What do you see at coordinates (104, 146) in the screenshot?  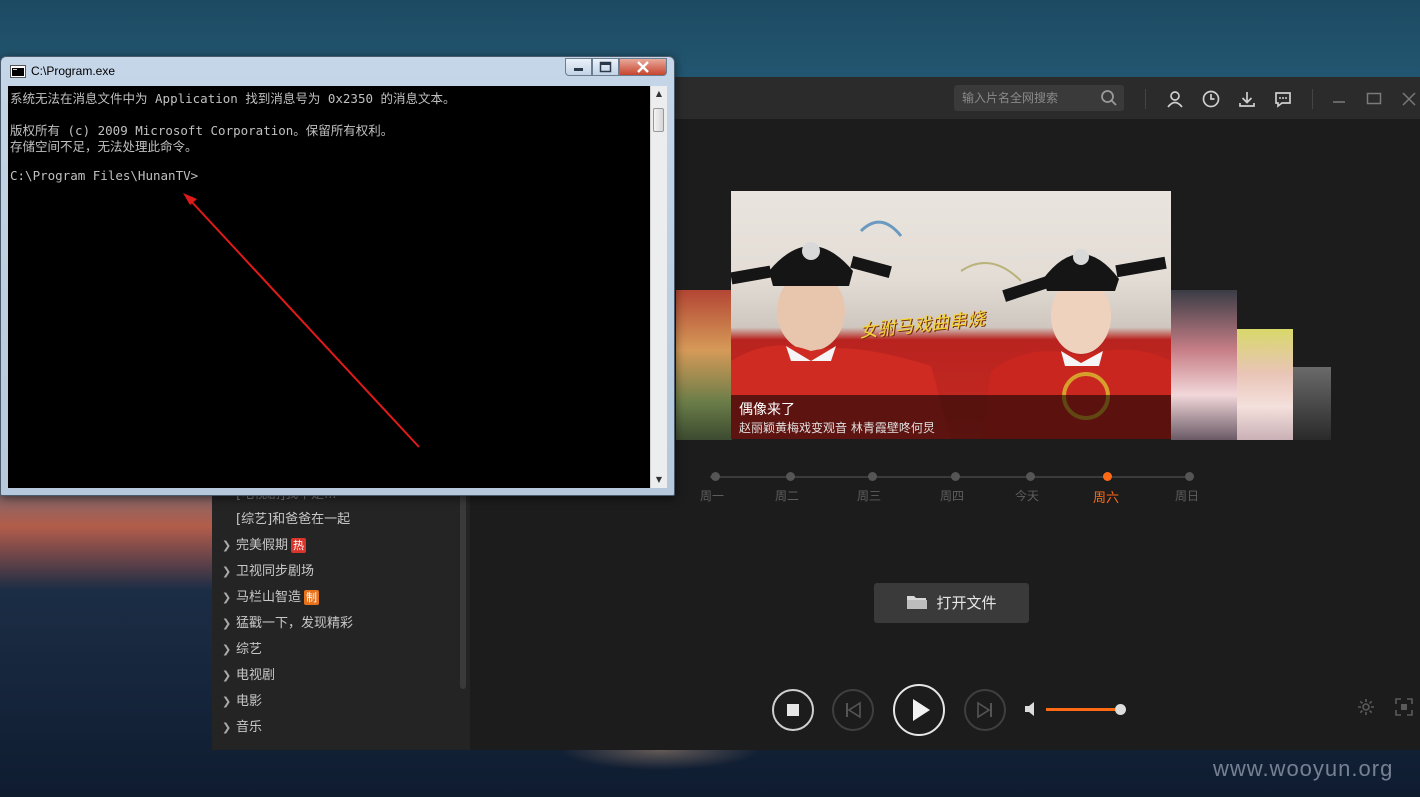 I see `console-line: 存储空间不足，无法处理此命令。` at bounding box center [104, 146].